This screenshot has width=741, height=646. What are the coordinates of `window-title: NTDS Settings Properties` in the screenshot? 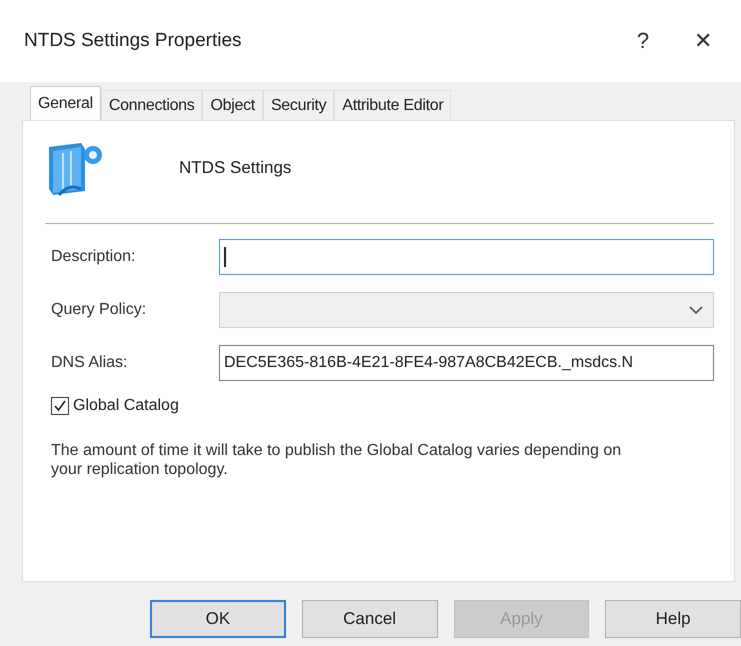 It's located at (133, 41).